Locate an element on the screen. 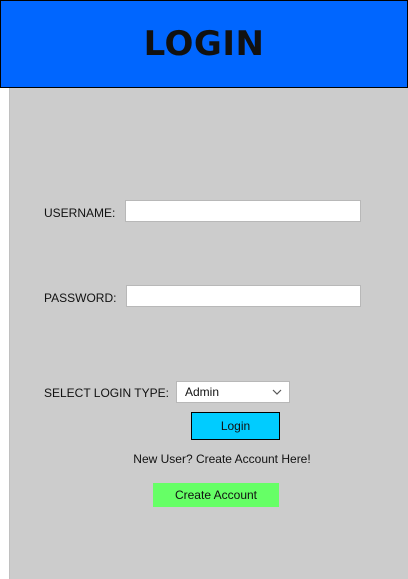  username-field is located at coordinates (243, 211).